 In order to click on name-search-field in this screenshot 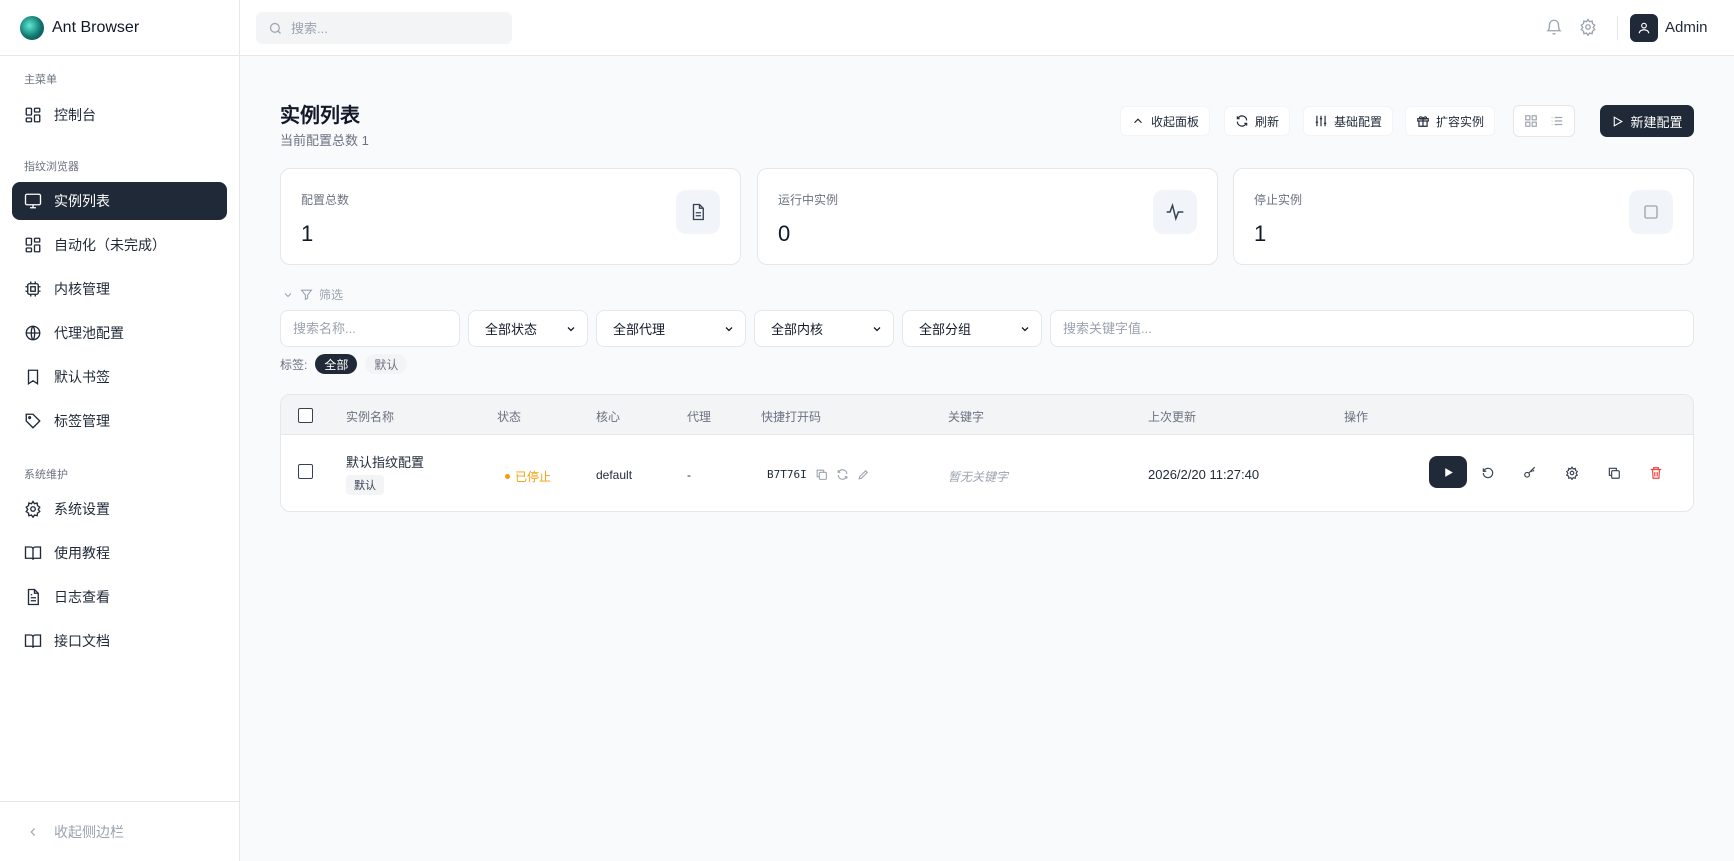, I will do `click(370, 328)`.